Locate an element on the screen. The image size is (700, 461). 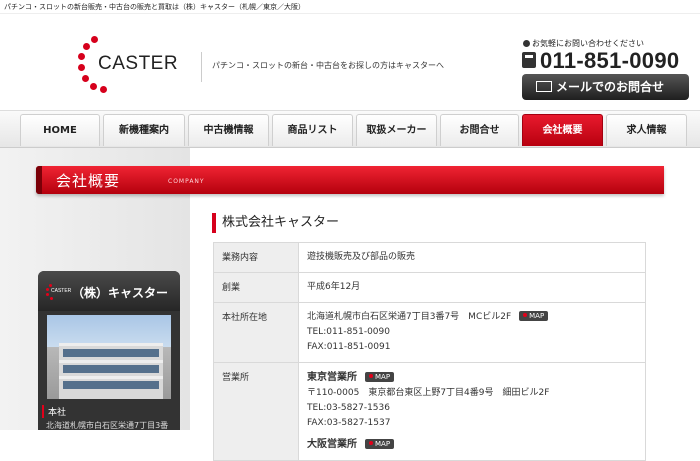
row-label-hq: 本社所在地 is located at coordinates (256, 332).